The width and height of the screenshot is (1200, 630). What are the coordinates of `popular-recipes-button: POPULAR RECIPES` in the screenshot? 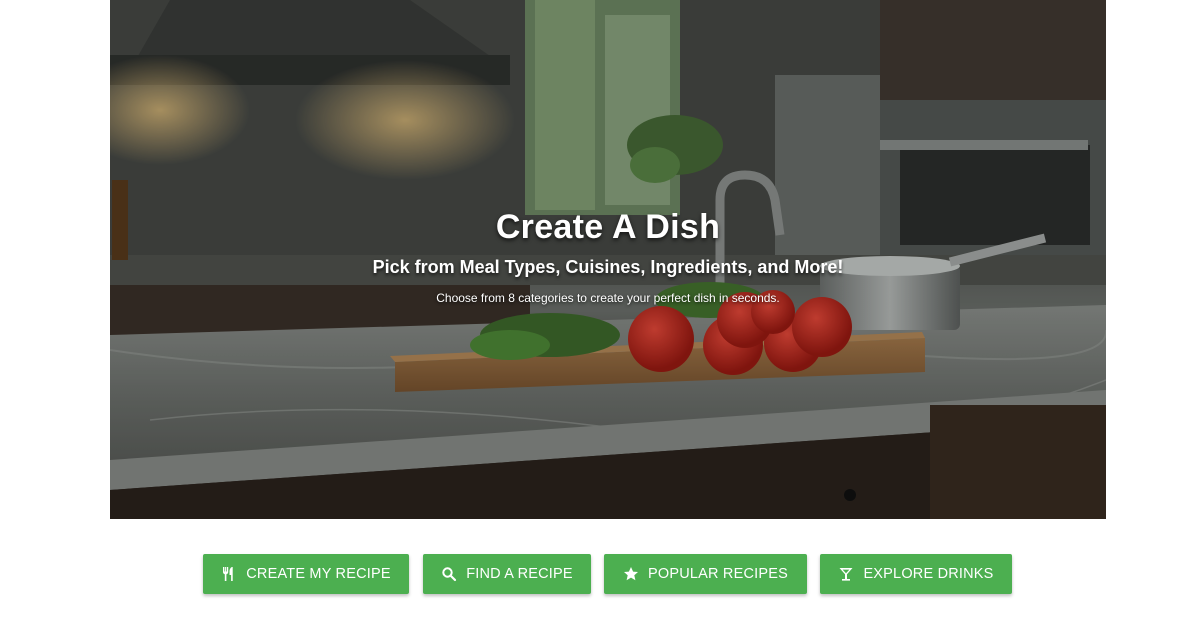 It's located at (705, 574).